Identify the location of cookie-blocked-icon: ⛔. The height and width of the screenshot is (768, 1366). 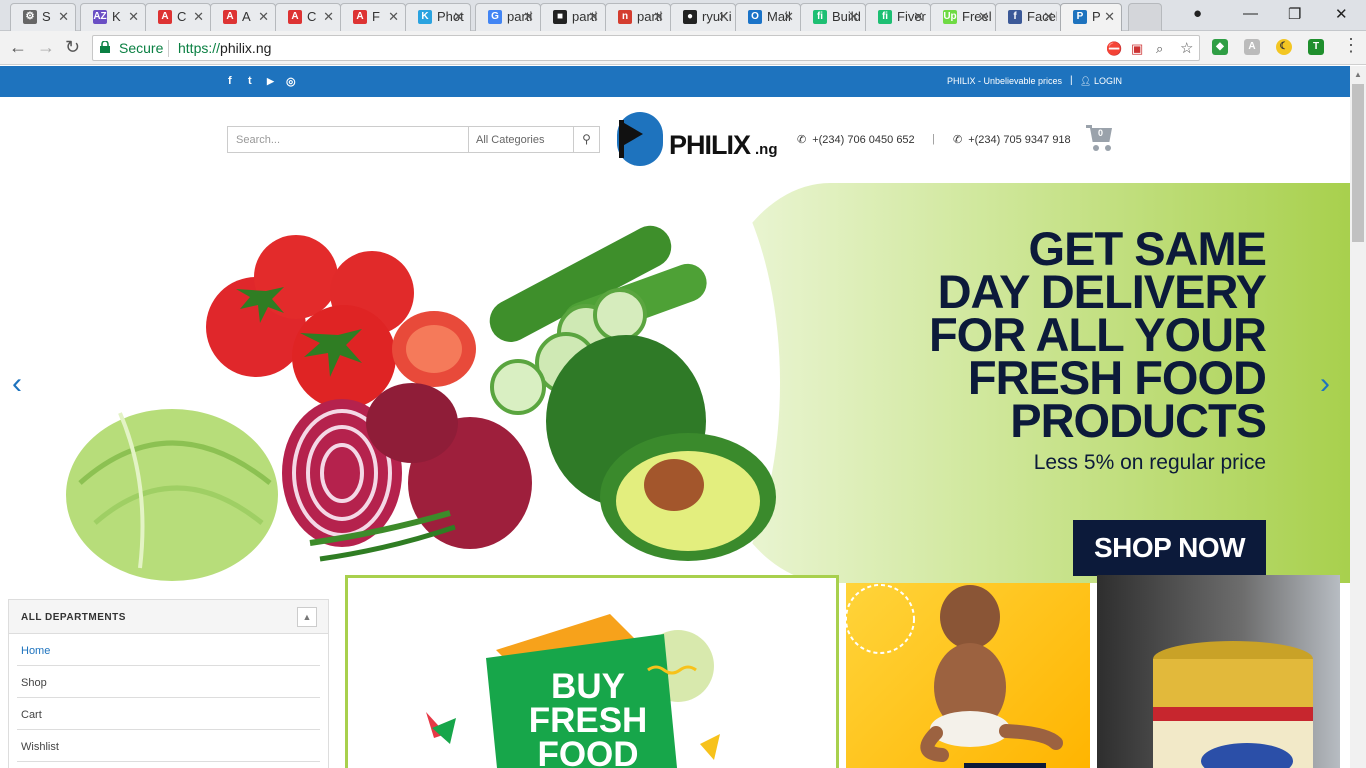
(1114, 49).